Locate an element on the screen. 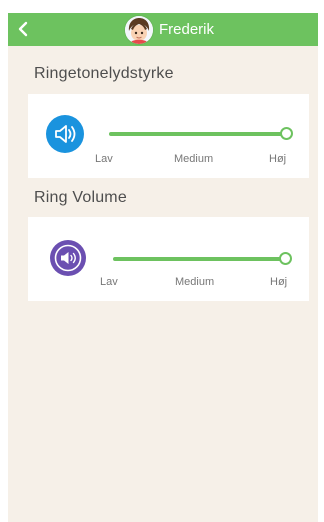 The height and width of the screenshot is (522, 324). page-title: Frederik is located at coordinates (187, 29).